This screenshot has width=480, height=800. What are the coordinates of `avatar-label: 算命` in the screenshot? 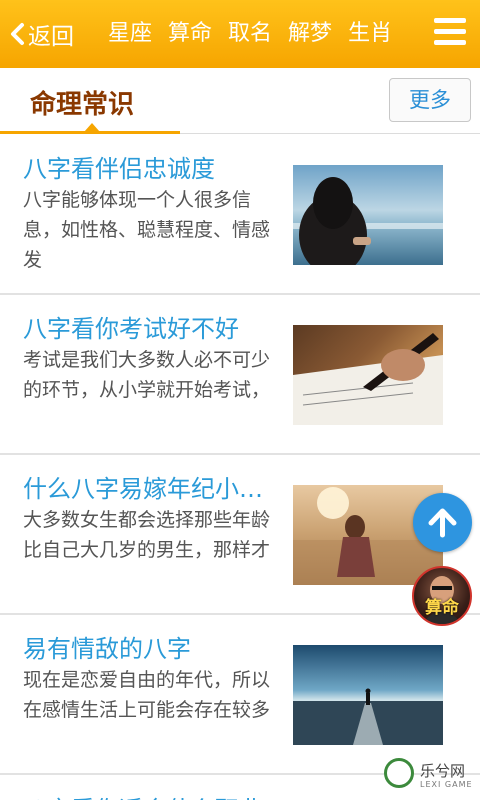 It's located at (442, 608).